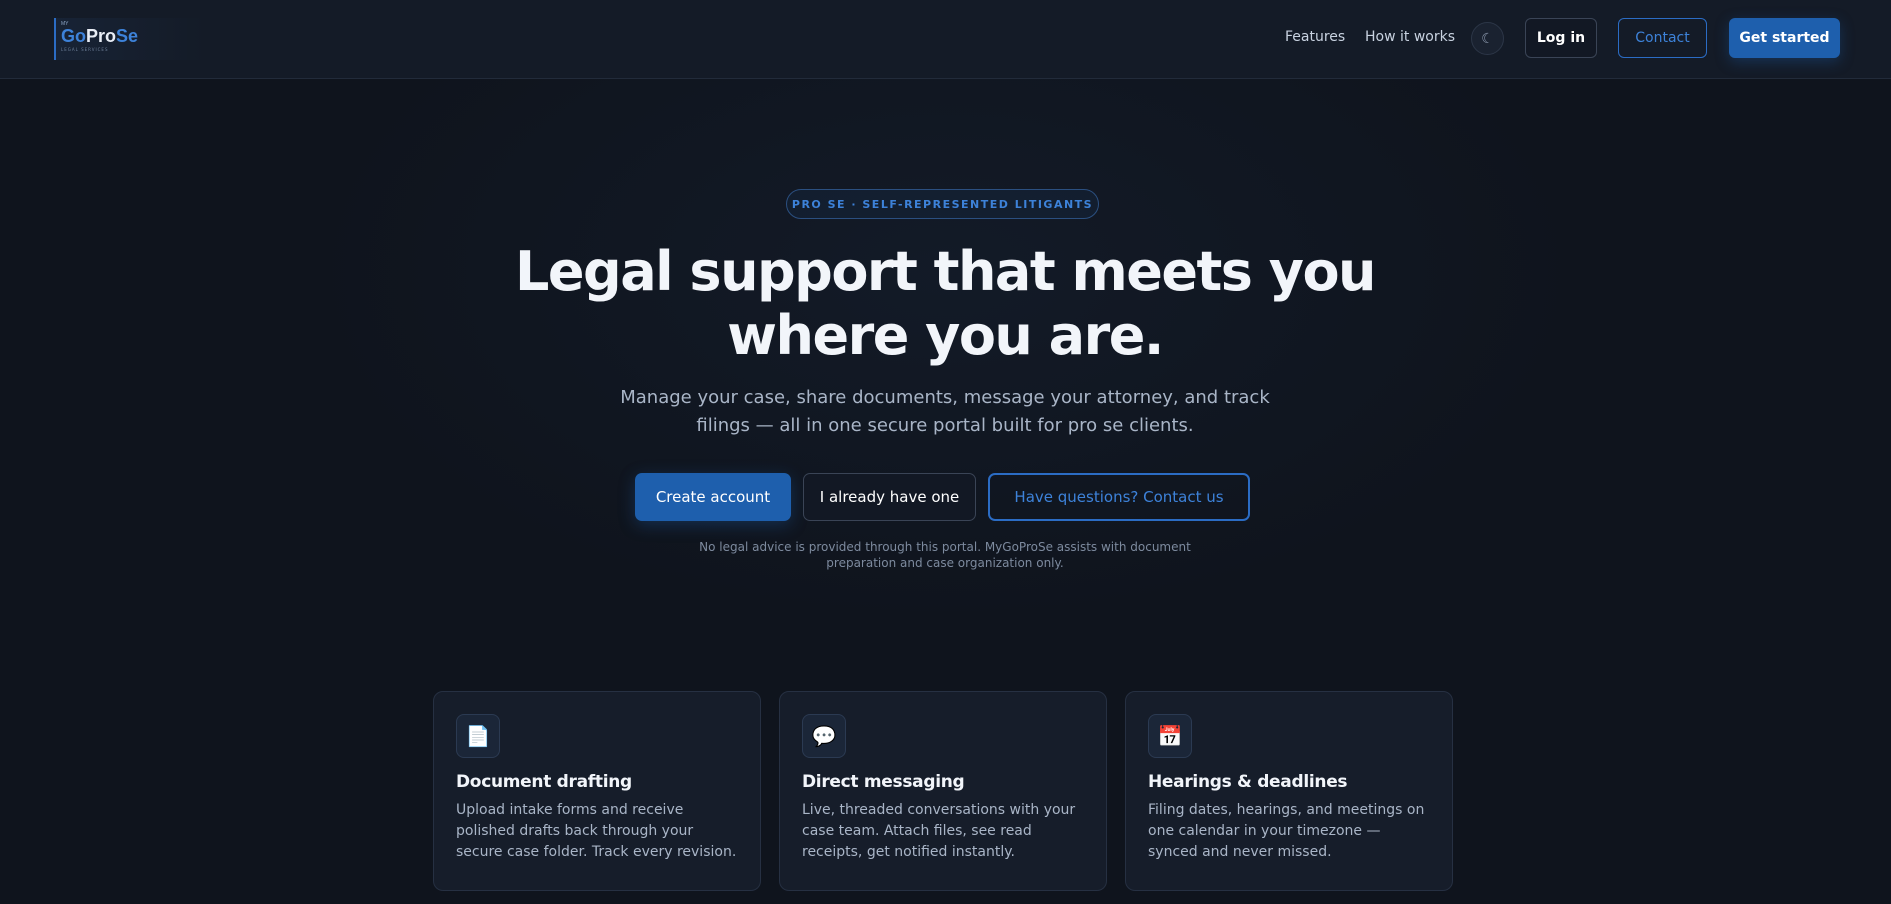  What do you see at coordinates (1662, 38) in the screenshot?
I see `contact-button: Contact` at bounding box center [1662, 38].